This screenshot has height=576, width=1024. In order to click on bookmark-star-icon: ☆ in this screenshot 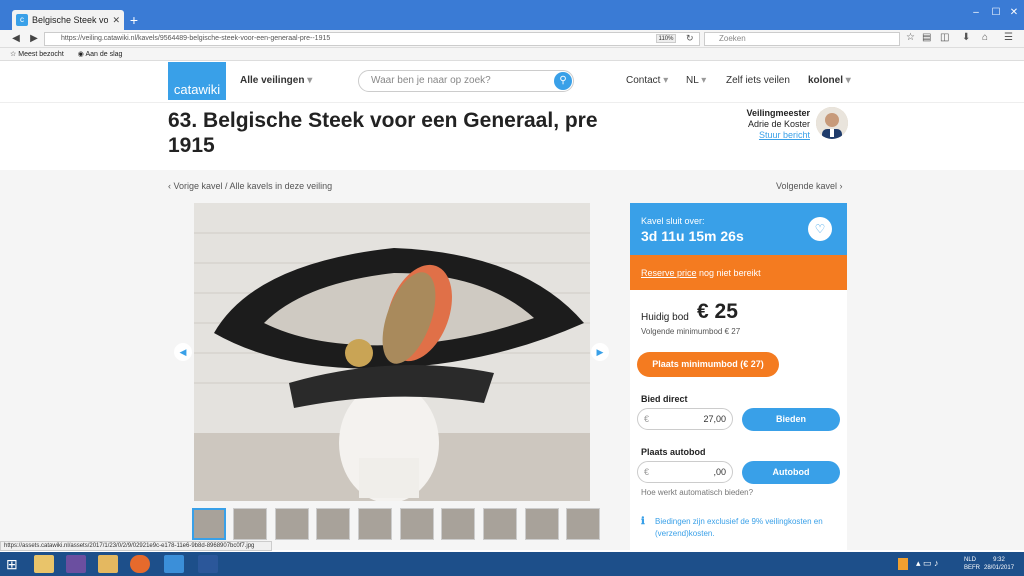, I will do `click(910, 37)`.